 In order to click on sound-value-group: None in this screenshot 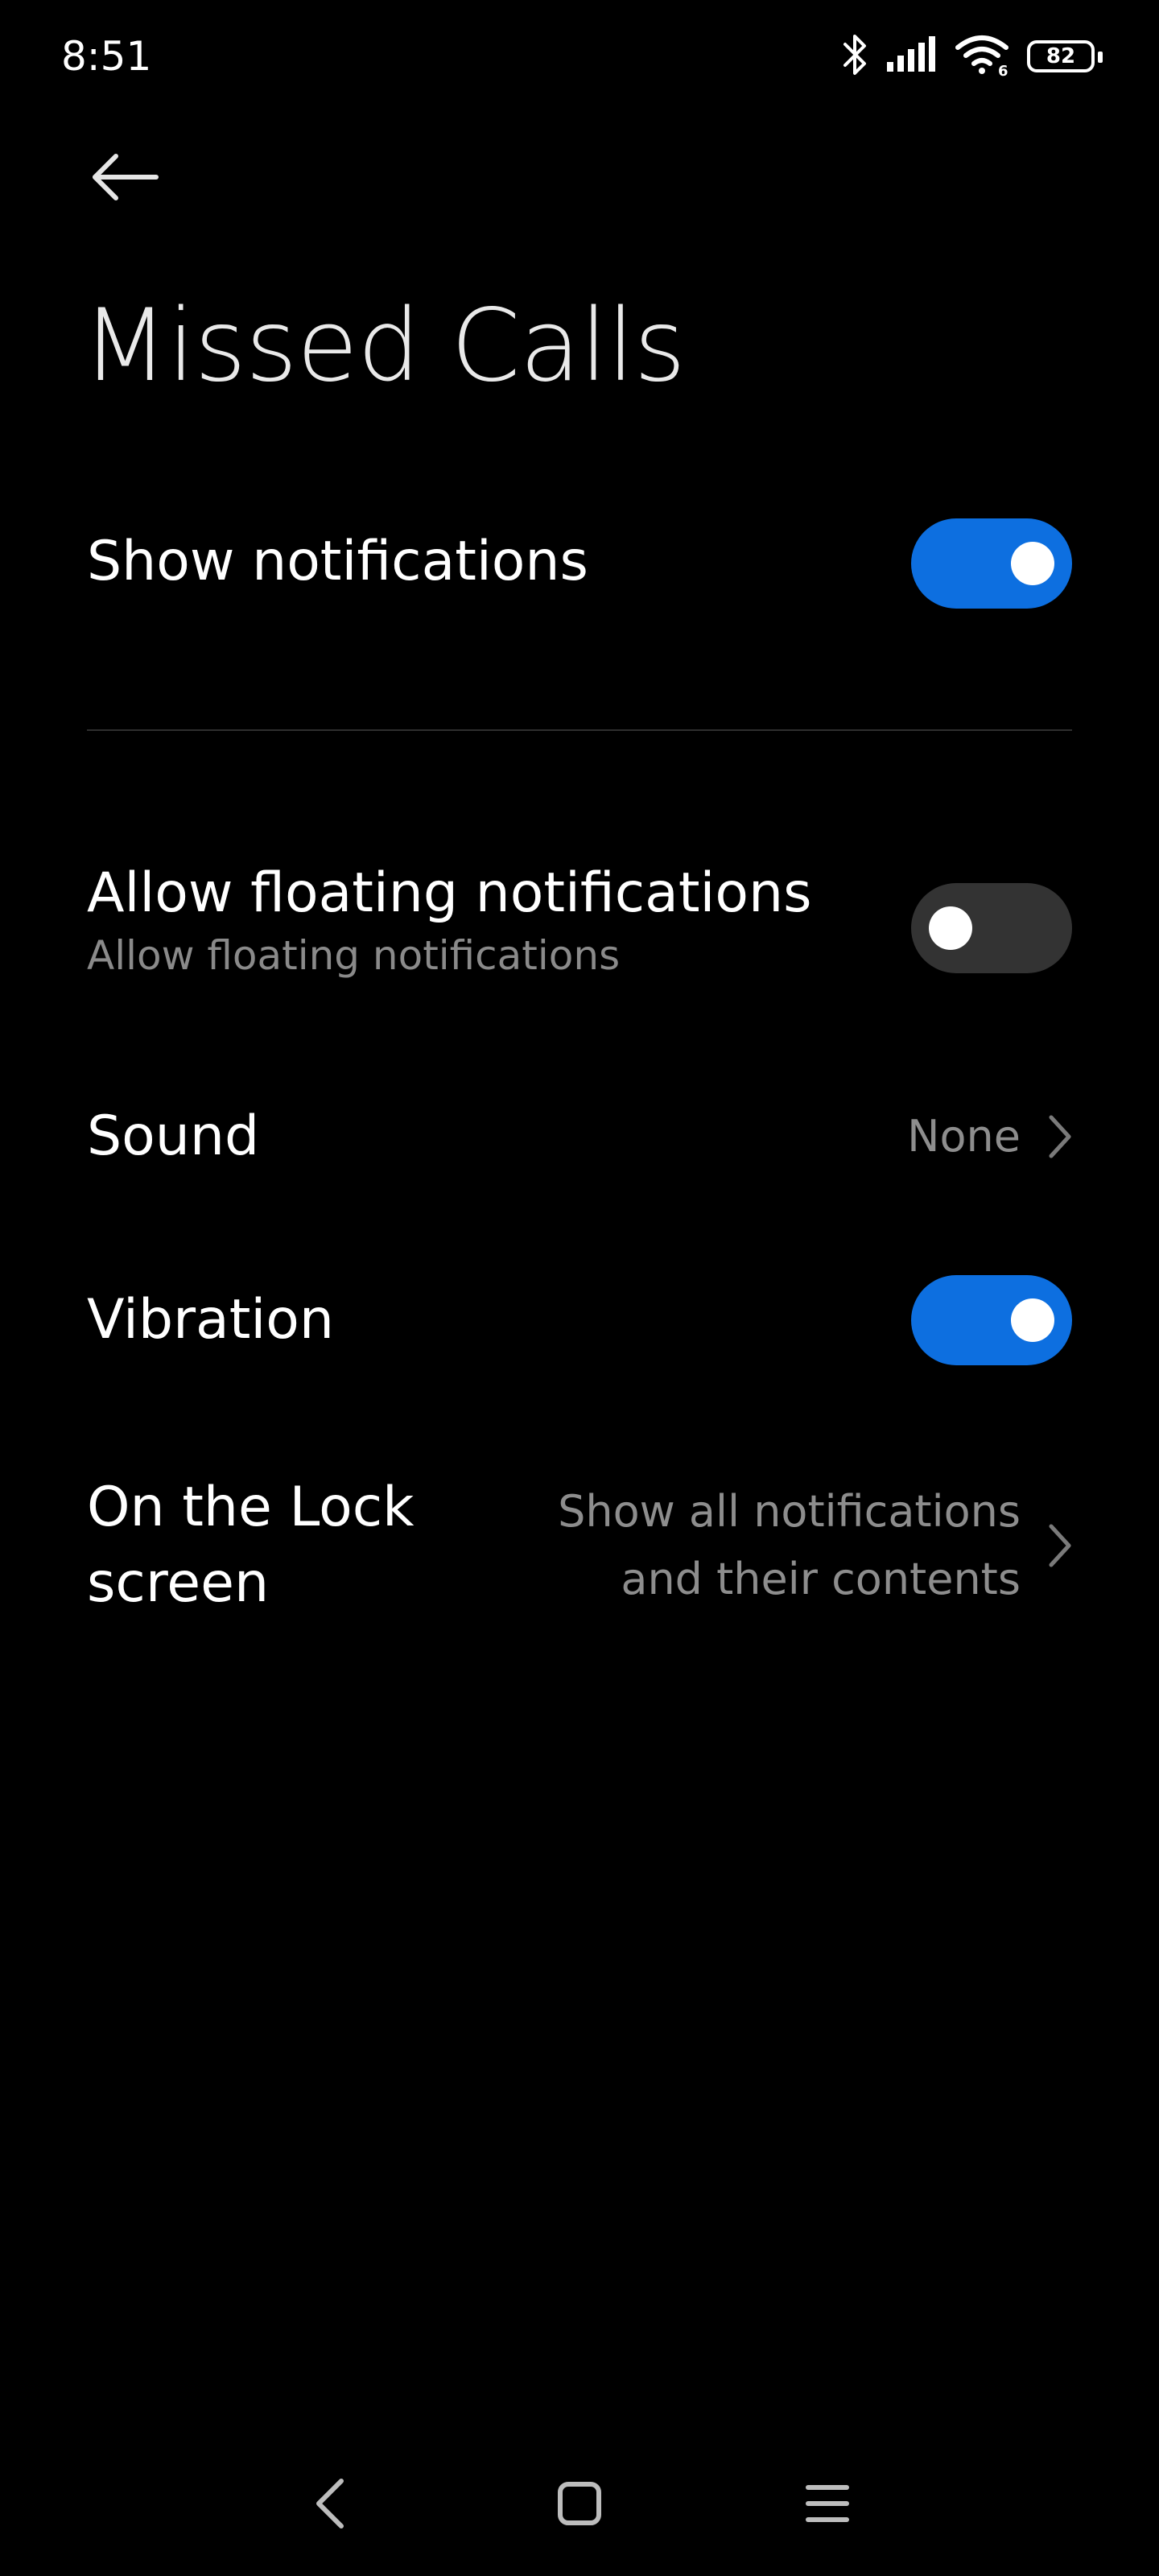, I will do `click(989, 1136)`.